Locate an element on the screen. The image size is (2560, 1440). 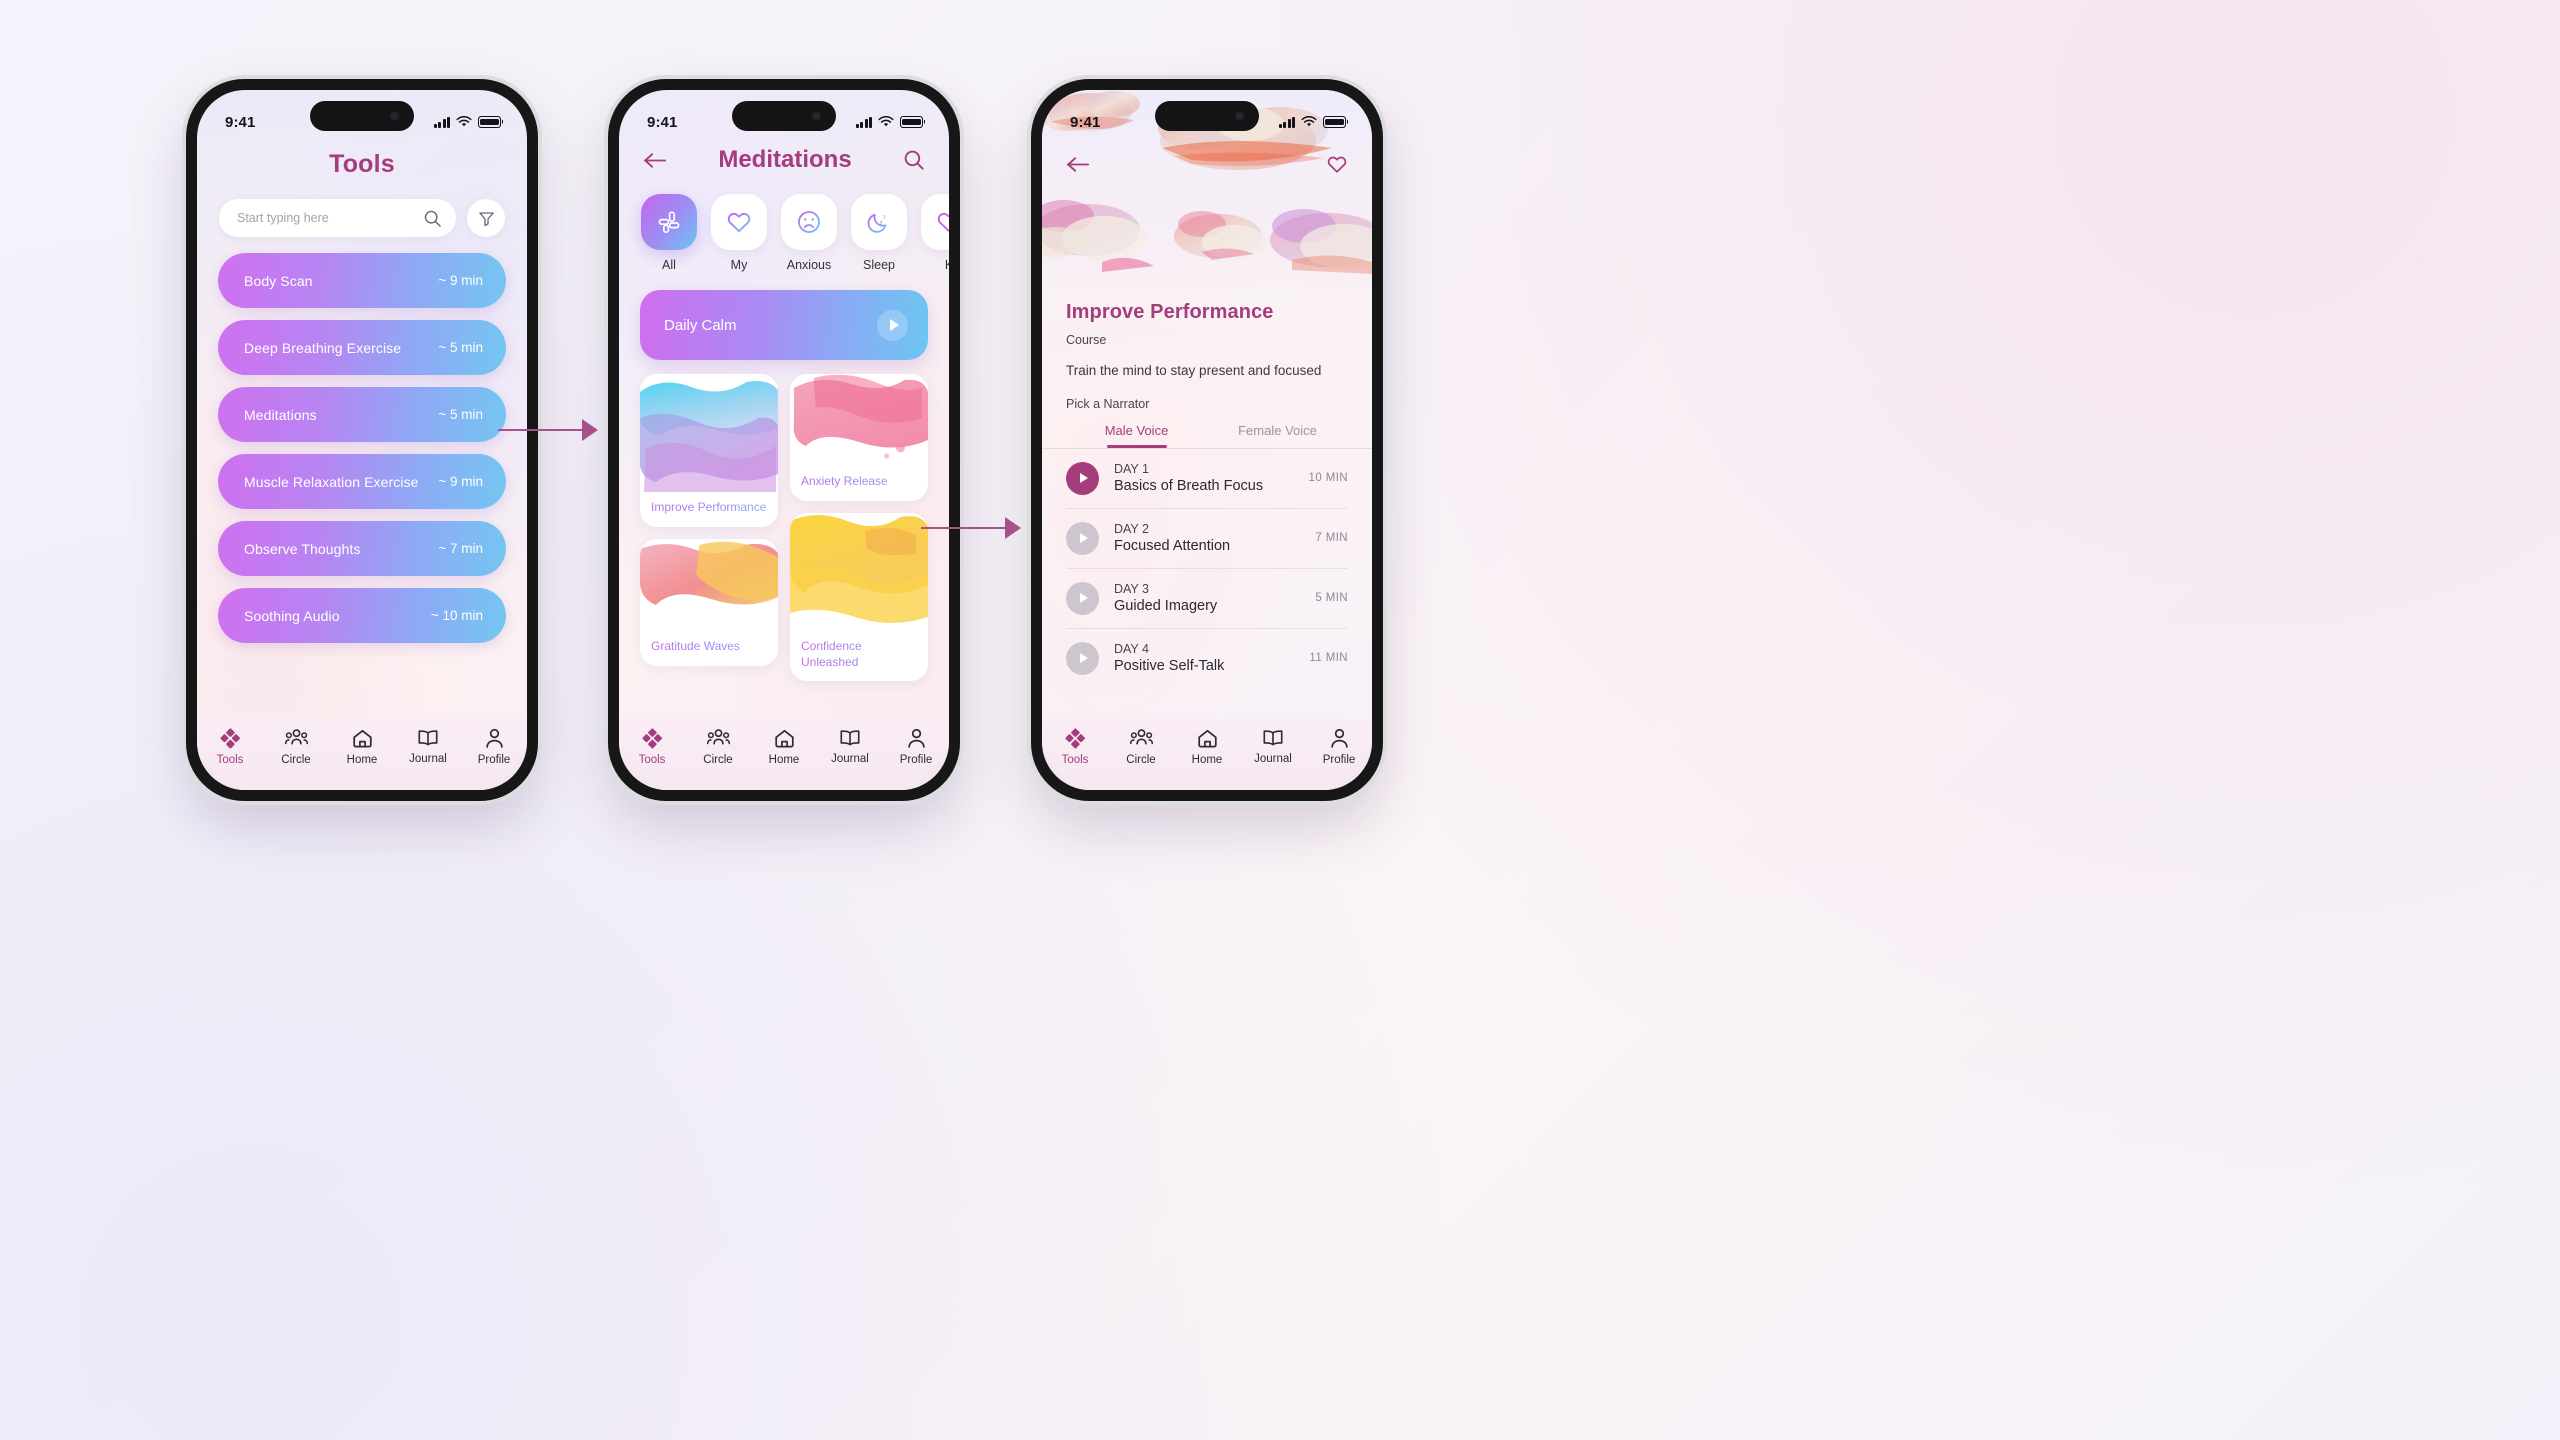
svg-text: z is located at coordinates (884, 218).